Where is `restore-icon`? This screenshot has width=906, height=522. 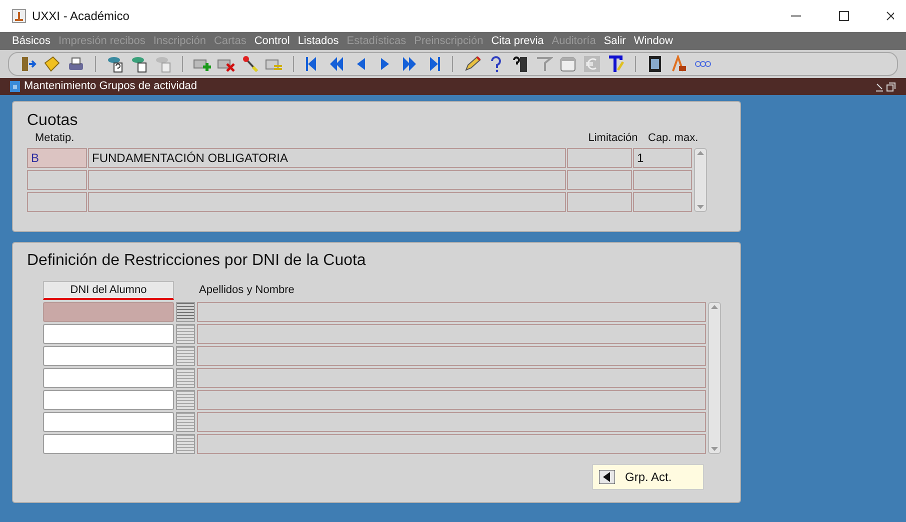
restore-icon is located at coordinates (885, 87).